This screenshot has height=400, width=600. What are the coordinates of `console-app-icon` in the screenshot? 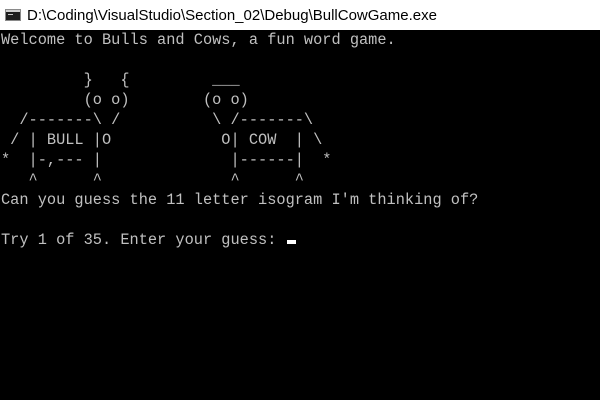 It's located at (13, 15).